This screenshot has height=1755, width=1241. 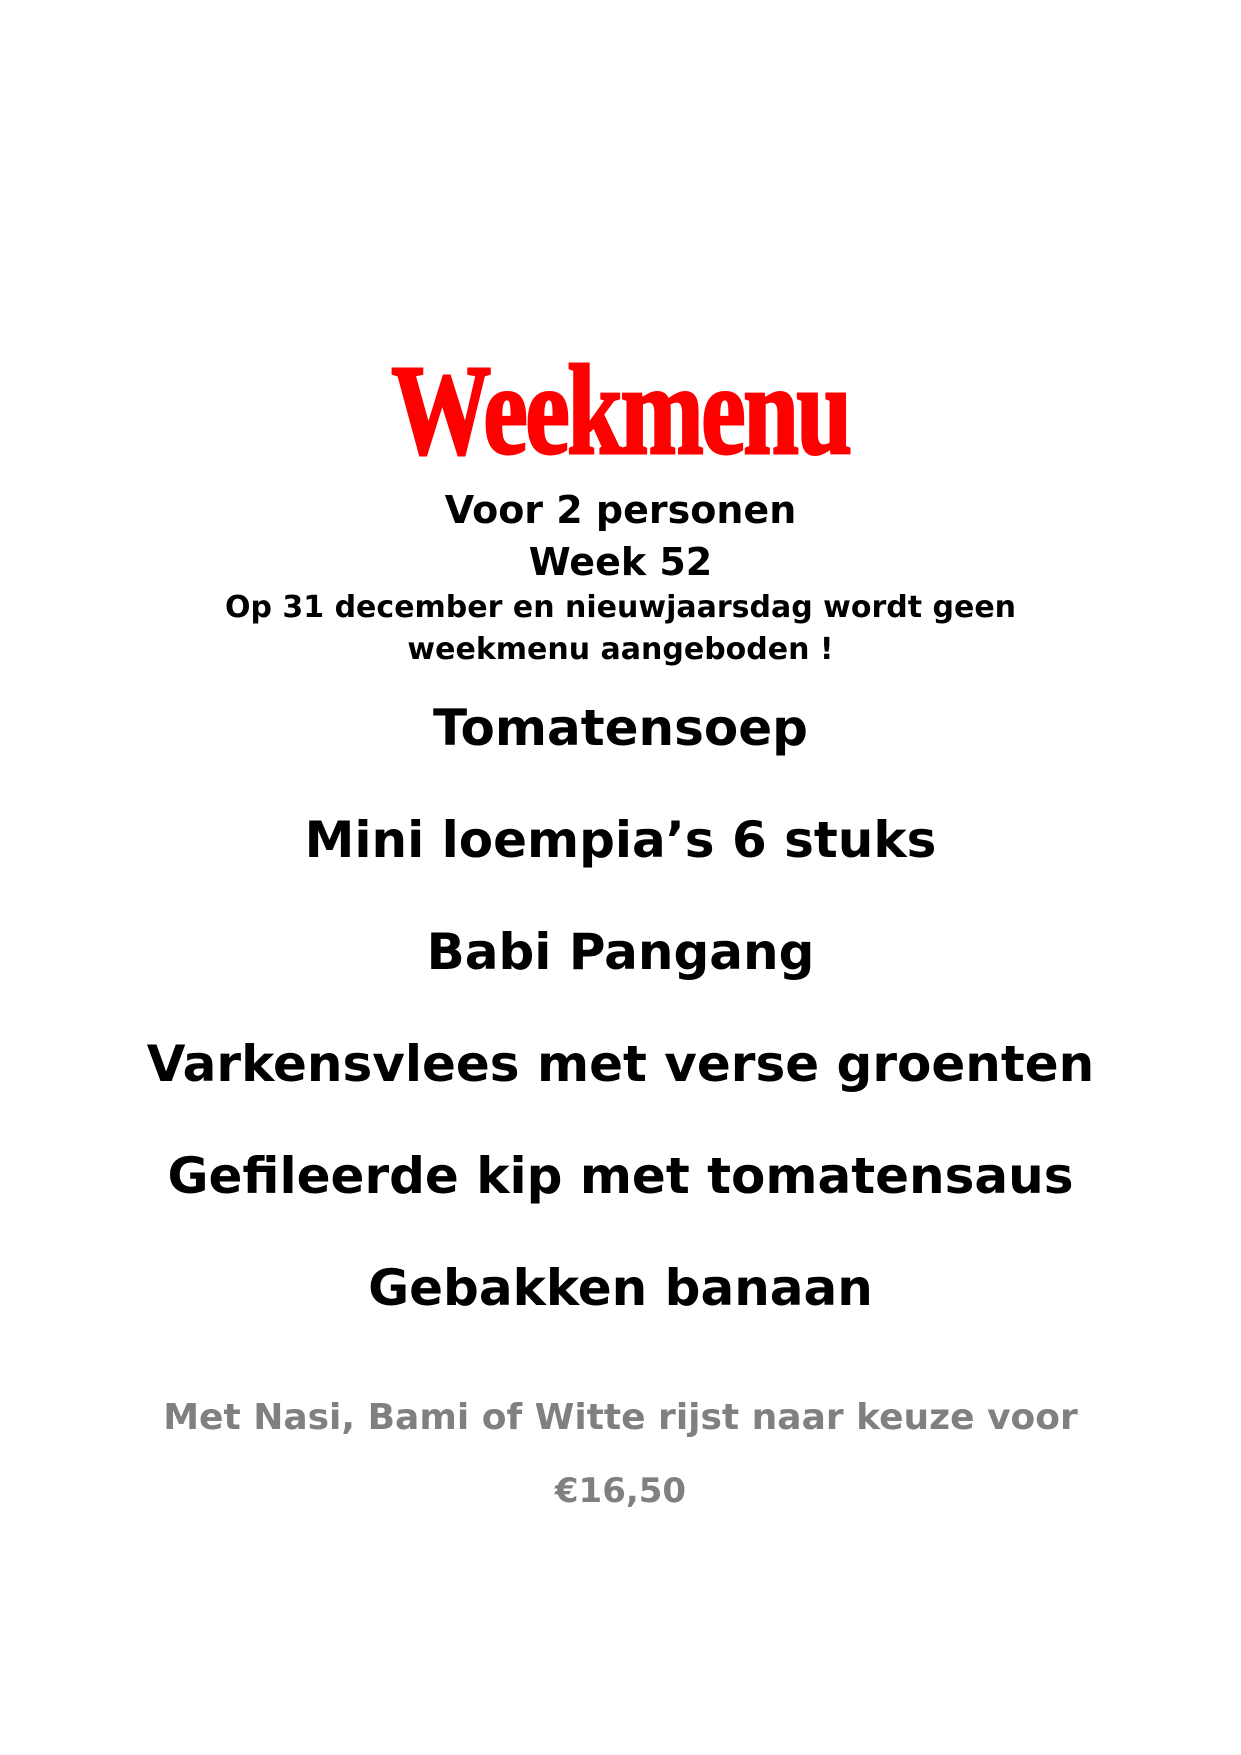 What do you see at coordinates (620, 728) in the screenshot?
I see `dish-item: Tomatensoep` at bounding box center [620, 728].